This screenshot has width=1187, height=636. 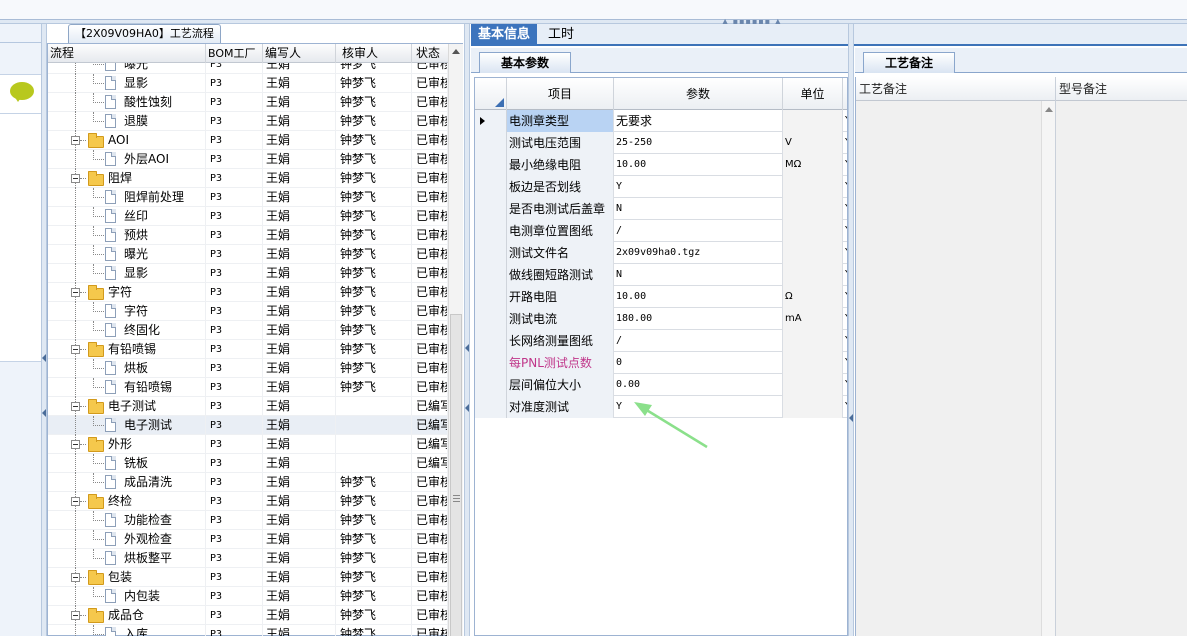 I want to click on param-row: 测试电流180.00mAY, so click(x=661, y=319).